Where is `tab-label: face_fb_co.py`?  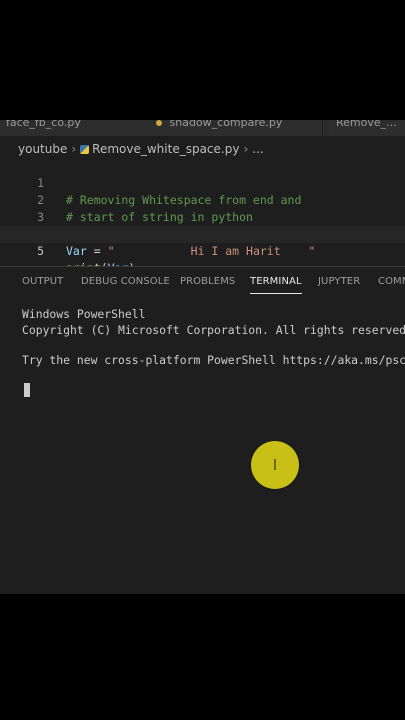 tab-label: face_fb_co.py is located at coordinates (43, 124).